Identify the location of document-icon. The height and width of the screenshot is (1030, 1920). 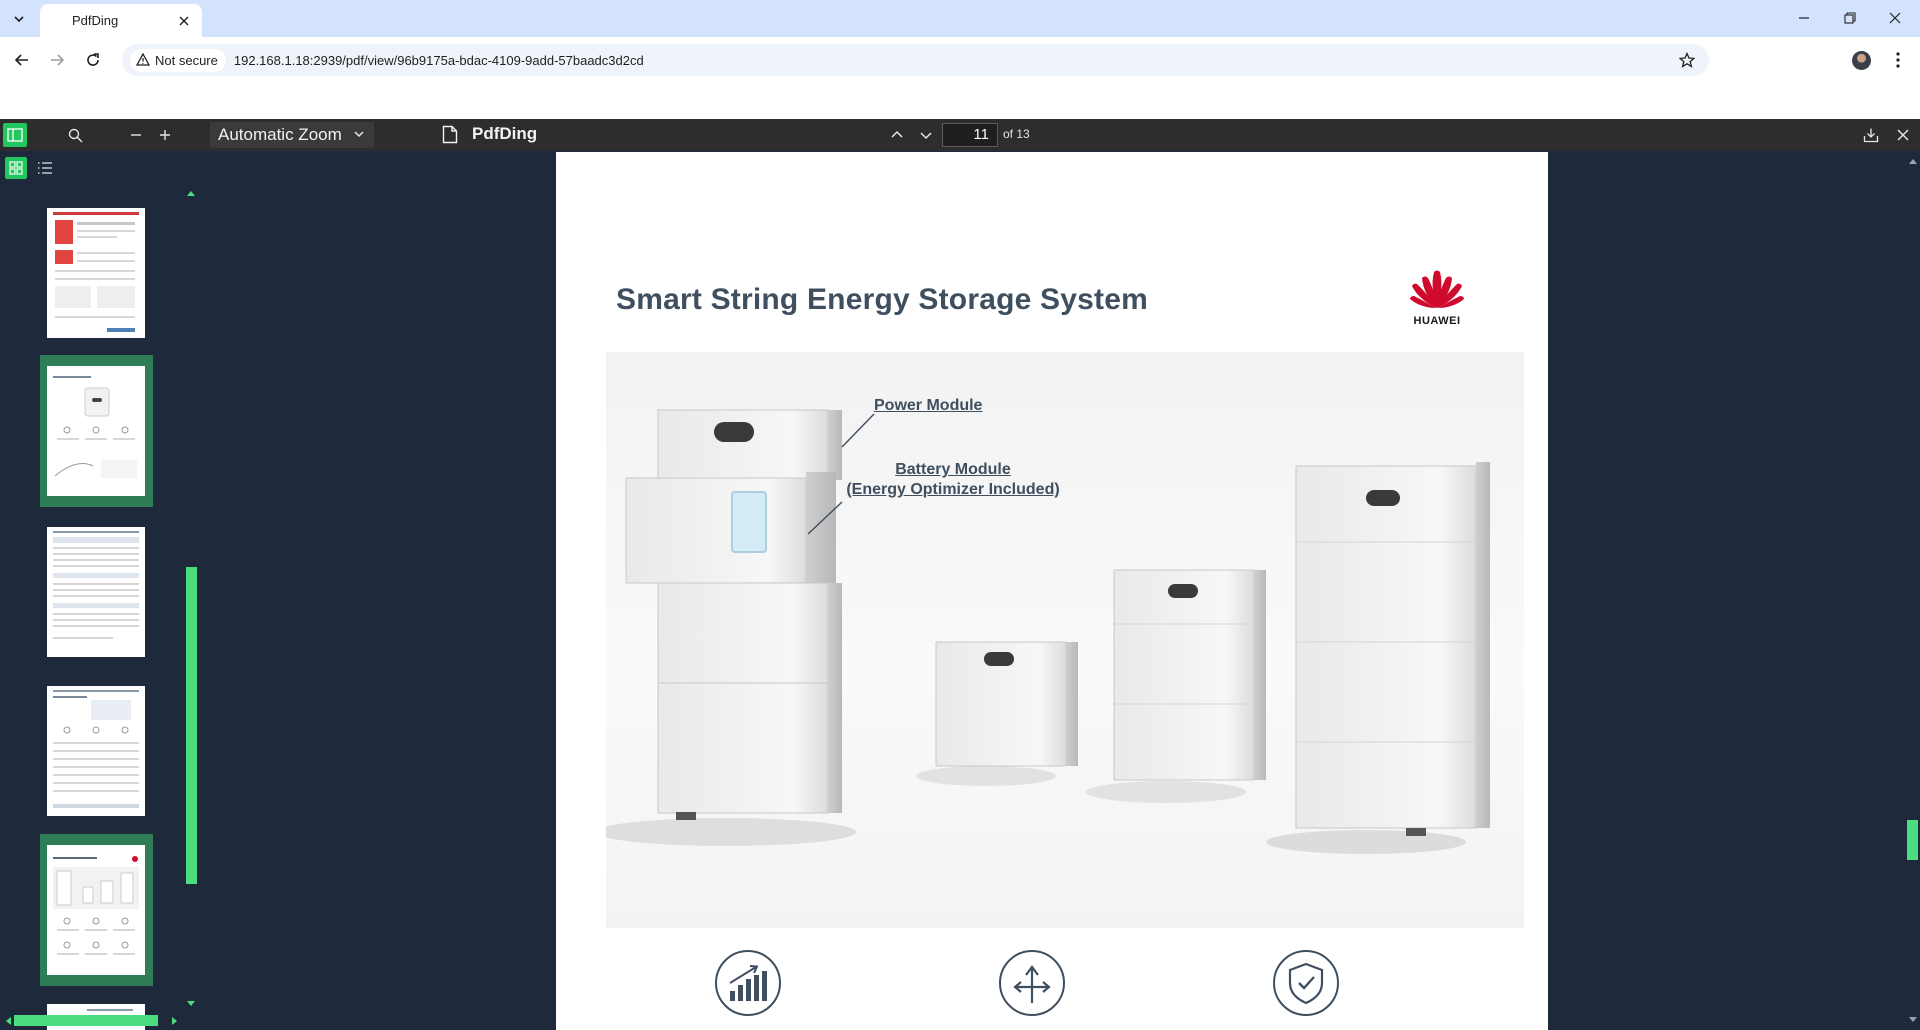
(450, 134).